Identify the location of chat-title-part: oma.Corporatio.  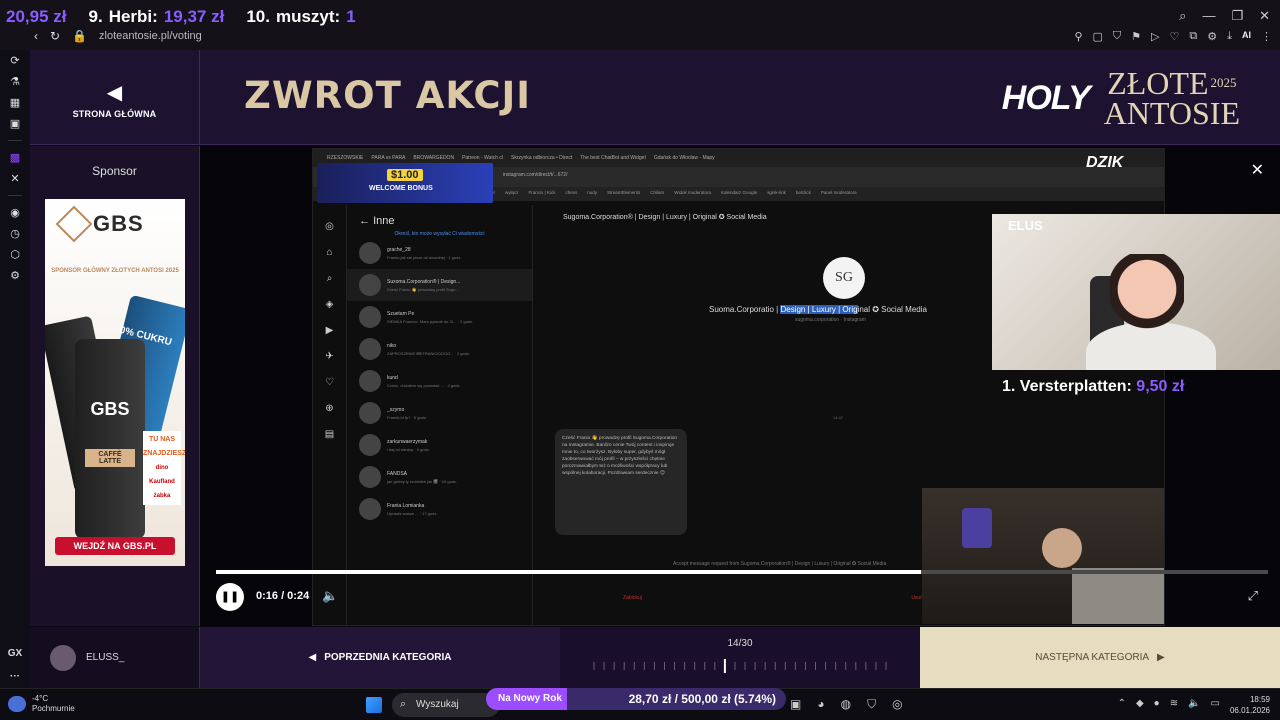
(746, 309).